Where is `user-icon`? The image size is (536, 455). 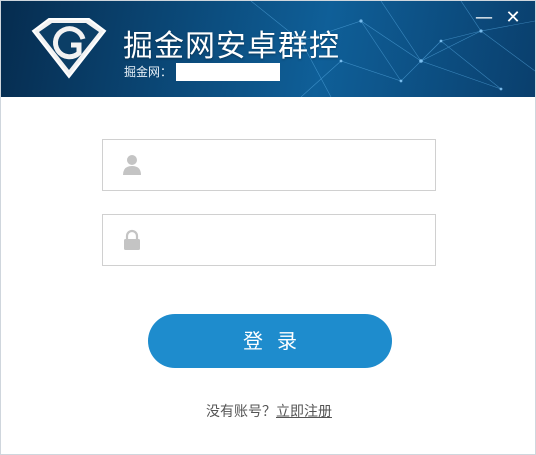
user-icon is located at coordinates (132, 165).